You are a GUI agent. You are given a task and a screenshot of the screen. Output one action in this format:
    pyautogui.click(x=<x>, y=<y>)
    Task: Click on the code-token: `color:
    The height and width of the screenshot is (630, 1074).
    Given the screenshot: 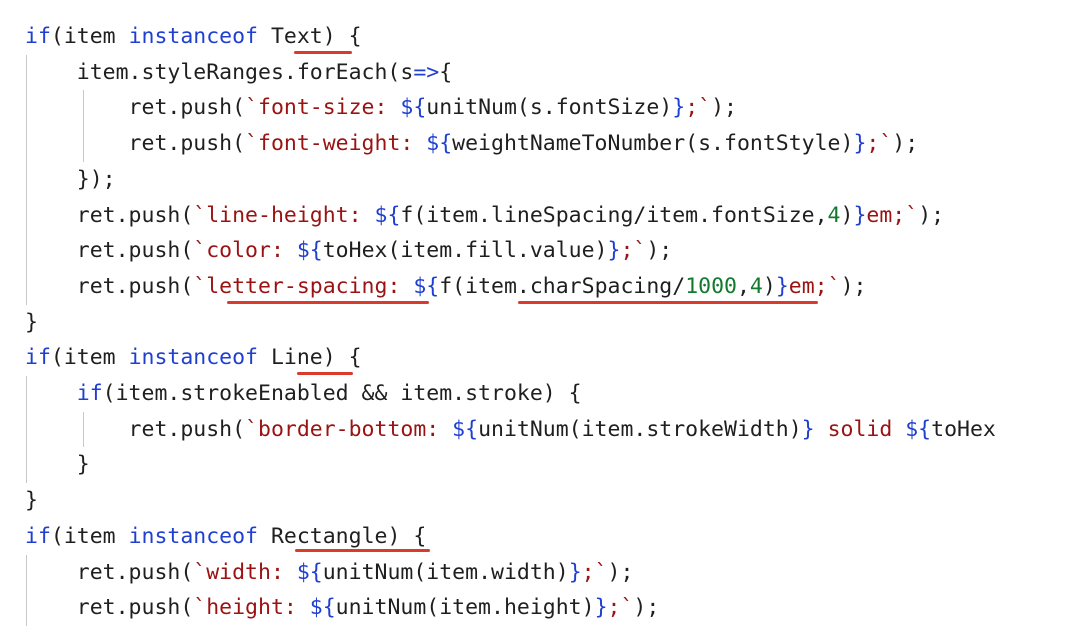 What is the action you would take?
    pyautogui.click(x=245, y=251)
    